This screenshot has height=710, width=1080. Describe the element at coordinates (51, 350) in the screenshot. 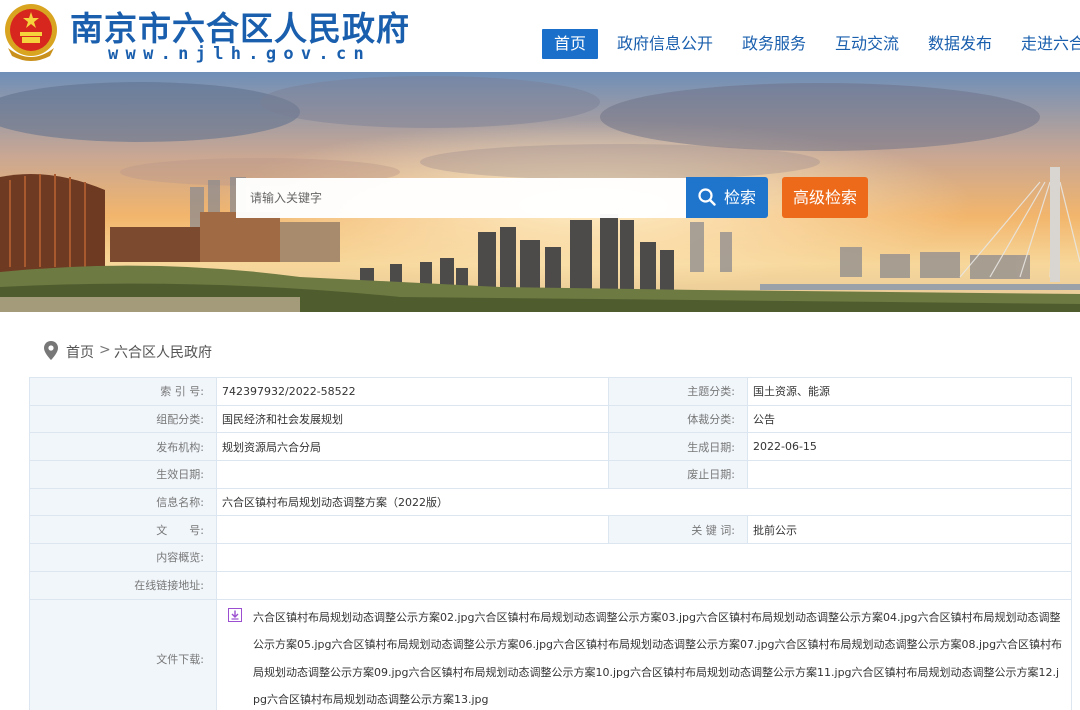

I see `location-pin-icon` at that location.